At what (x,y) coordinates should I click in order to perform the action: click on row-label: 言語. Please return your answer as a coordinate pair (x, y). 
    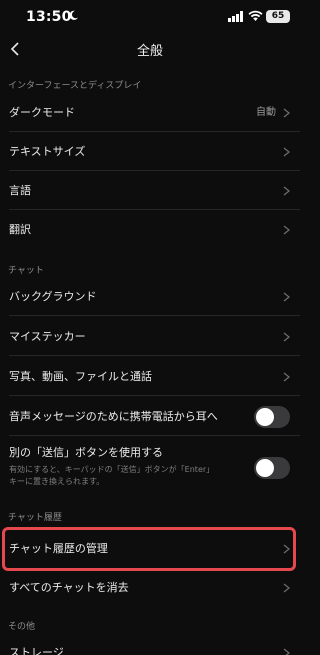
    Looking at the image, I should click on (20, 190).